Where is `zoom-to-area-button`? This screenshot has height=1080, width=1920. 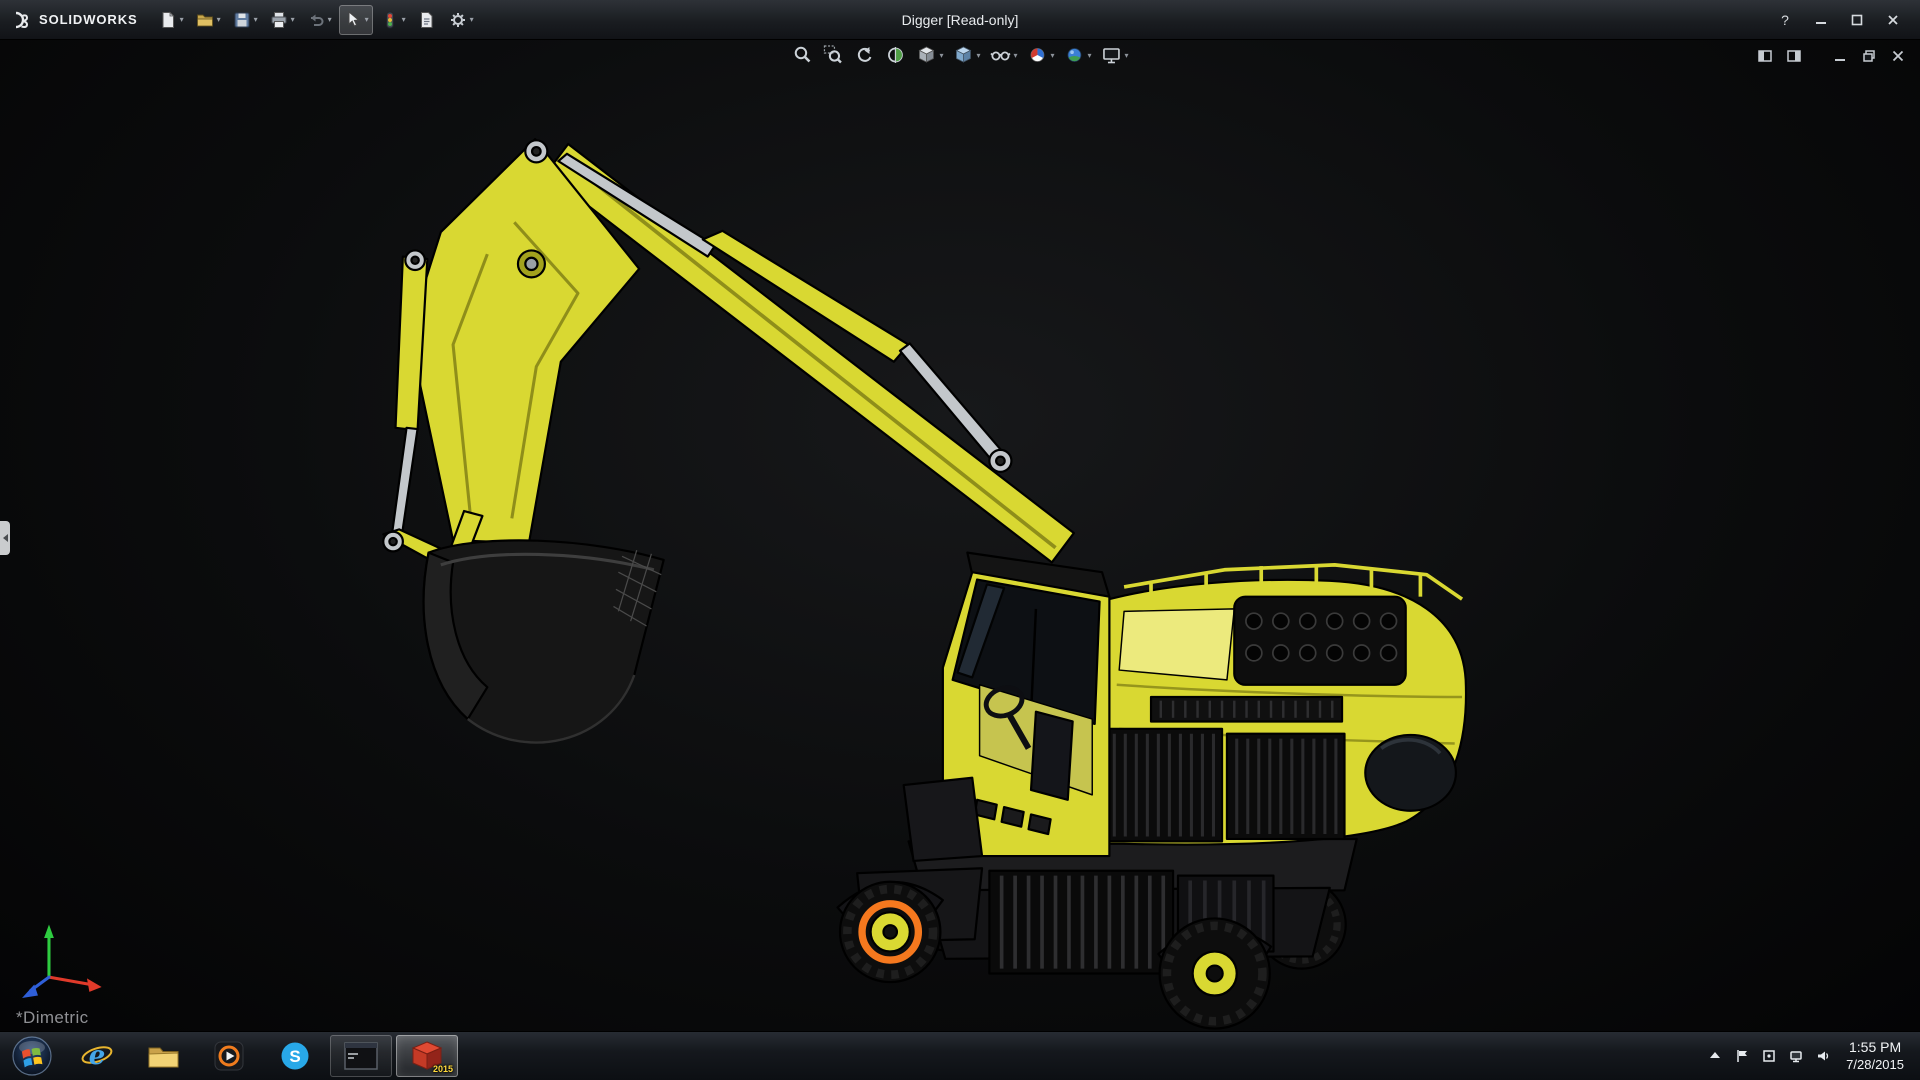
zoom-to-area-button is located at coordinates (833, 55).